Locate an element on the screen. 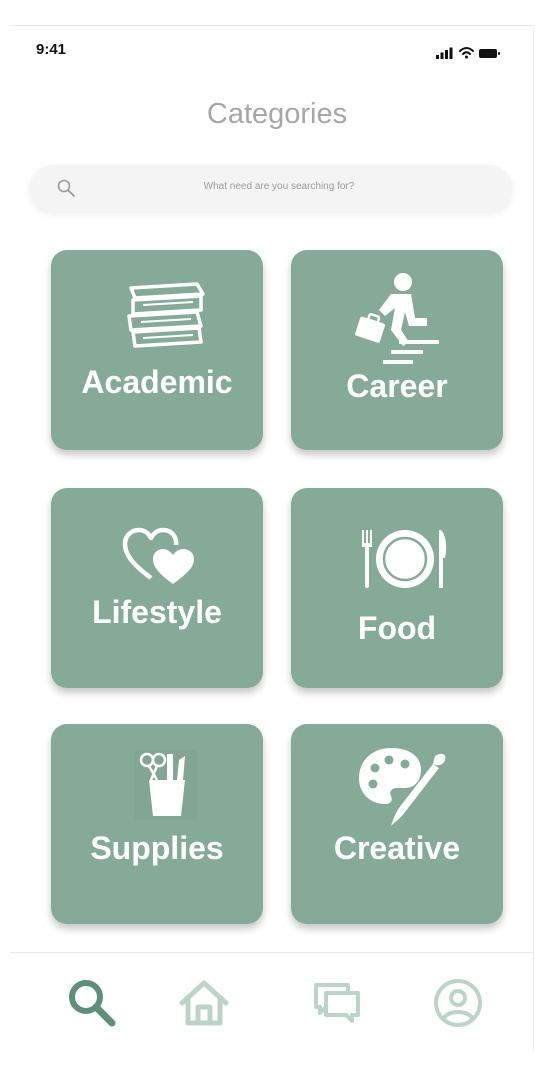 The image size is (554, 1070). signal-icon is located at coordinates (444, 53).